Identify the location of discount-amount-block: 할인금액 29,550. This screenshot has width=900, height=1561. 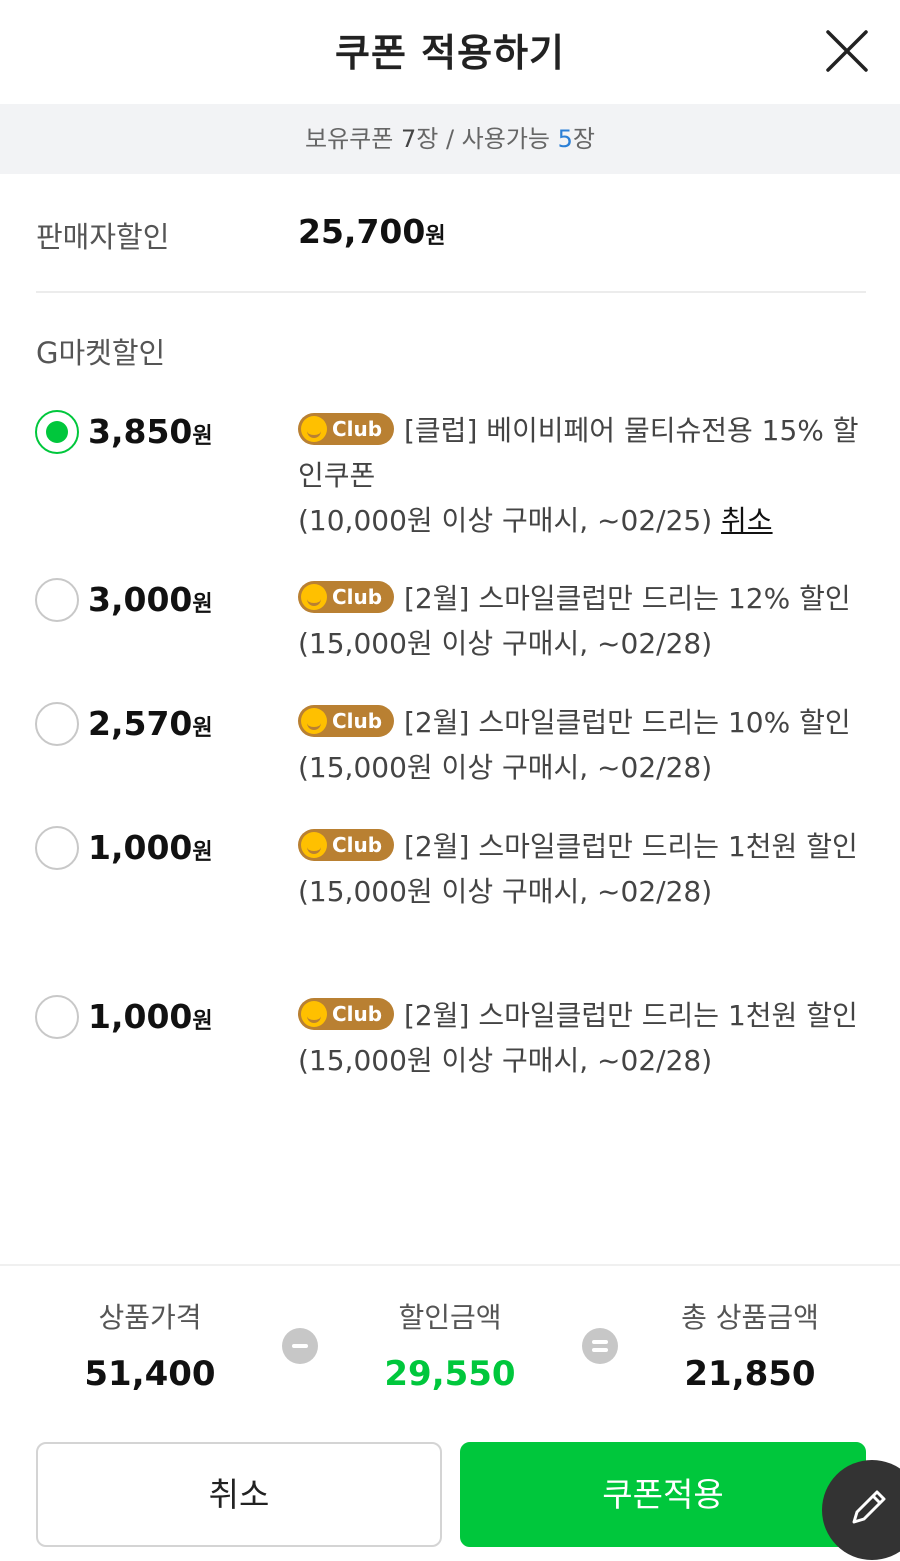
(450, 1345).